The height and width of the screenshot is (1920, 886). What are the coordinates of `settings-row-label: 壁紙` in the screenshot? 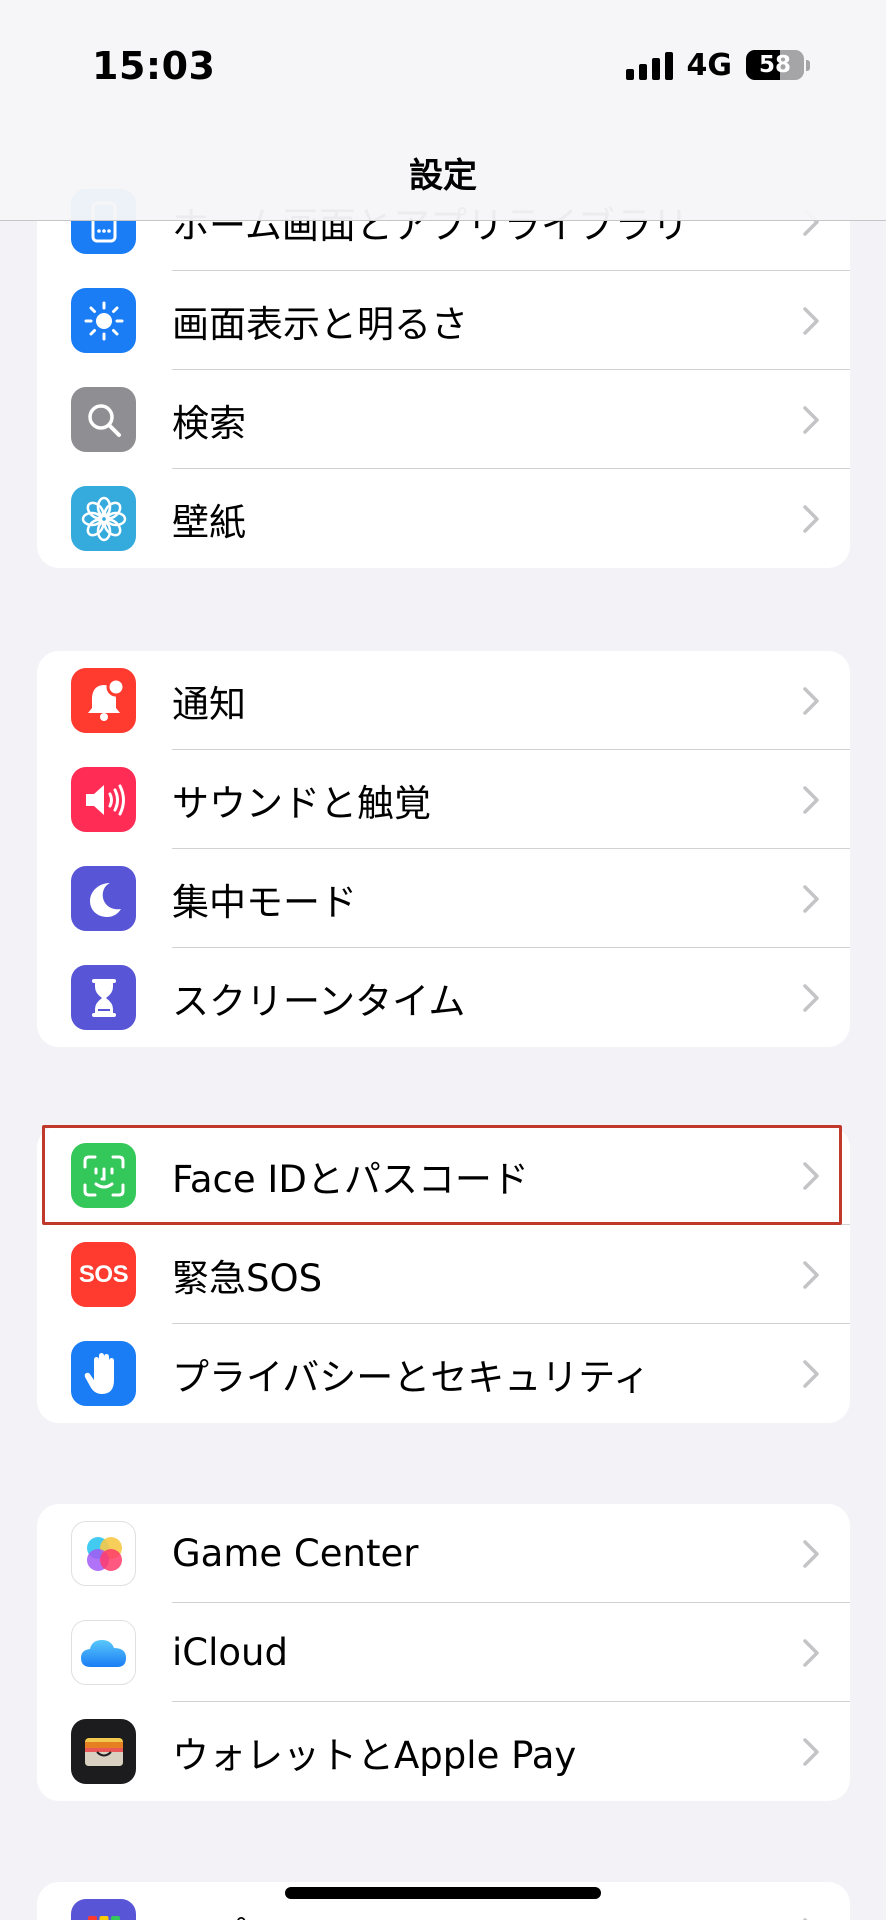 It's located at (209, 522).